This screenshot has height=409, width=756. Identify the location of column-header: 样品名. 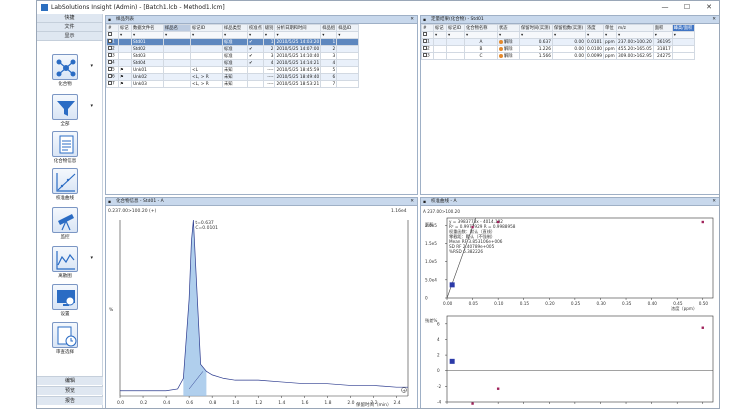
(177, 28).